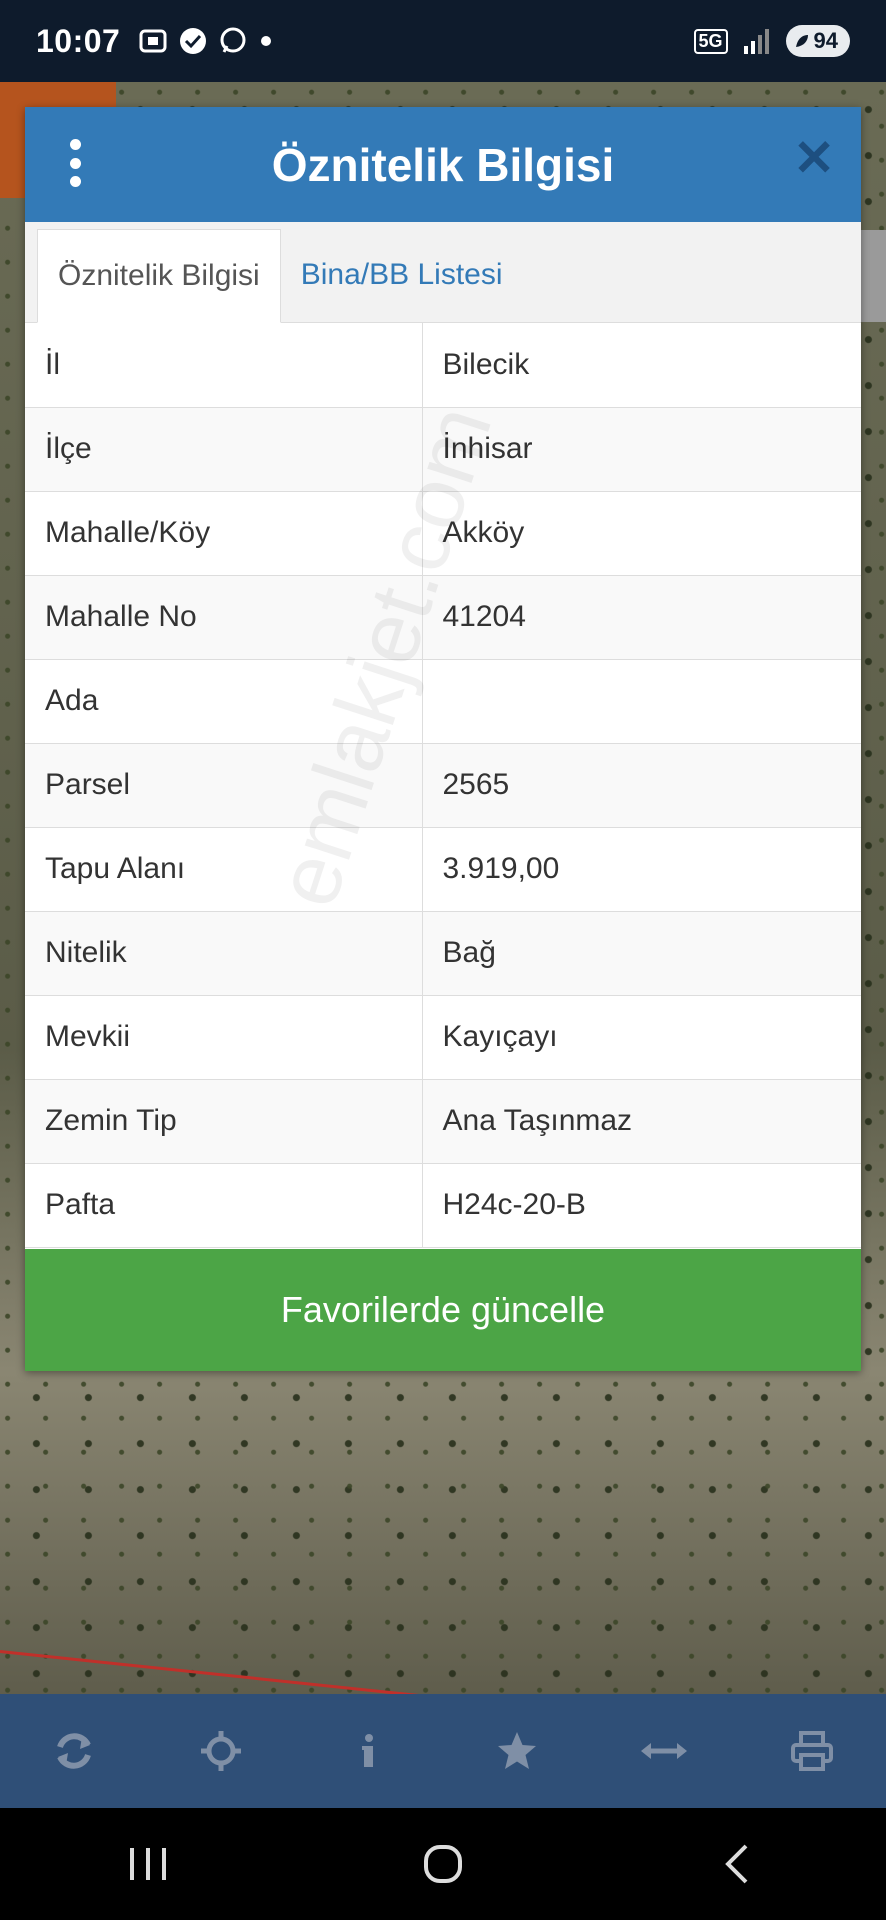 The image size is (886, 1920). What do you see at coordinates (159, 276) in the screenshot?
I see `tab-attributes: Öznitelik Bilgisi` at bounding box center [159, 276].